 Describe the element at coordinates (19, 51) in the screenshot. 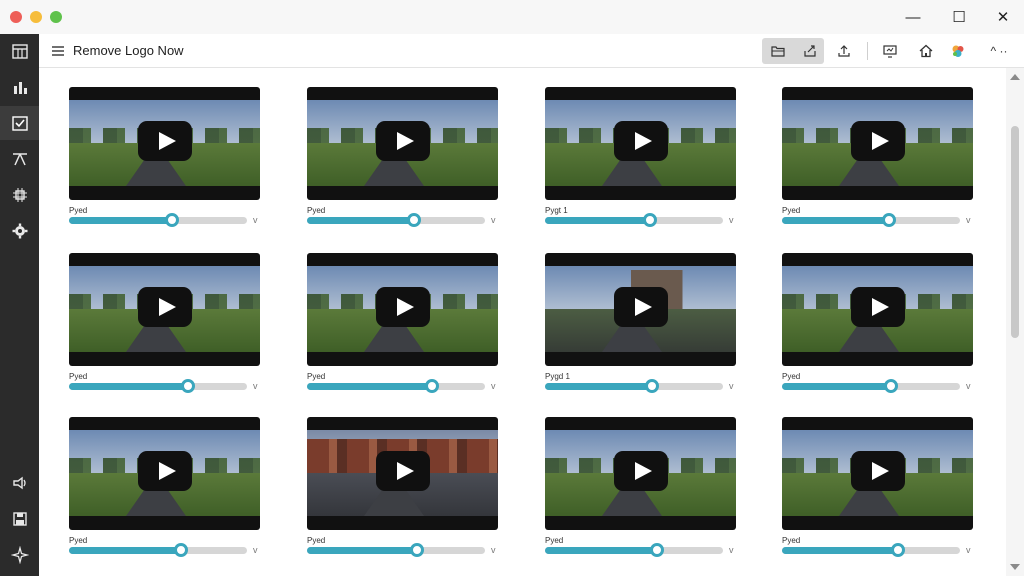

I see `sidebar-item-calendar` at that location.